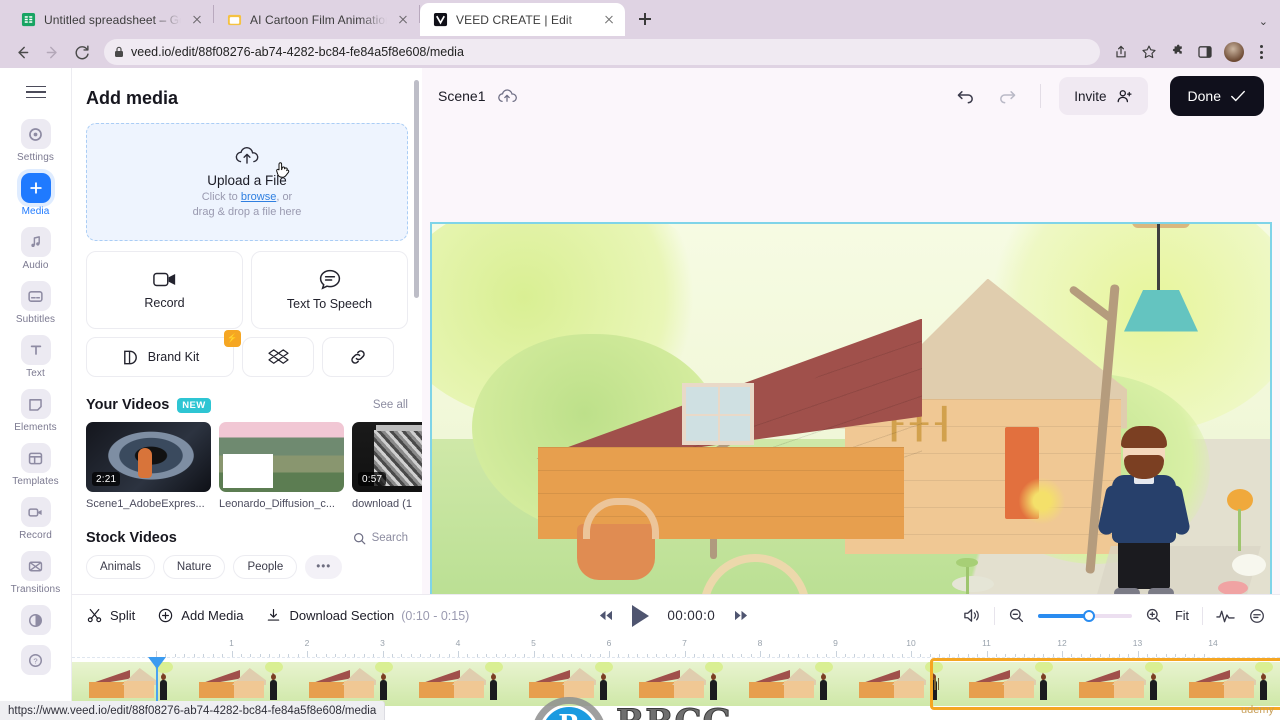  I want to click on video-card: 0:57 download (1, so click(387, 466).